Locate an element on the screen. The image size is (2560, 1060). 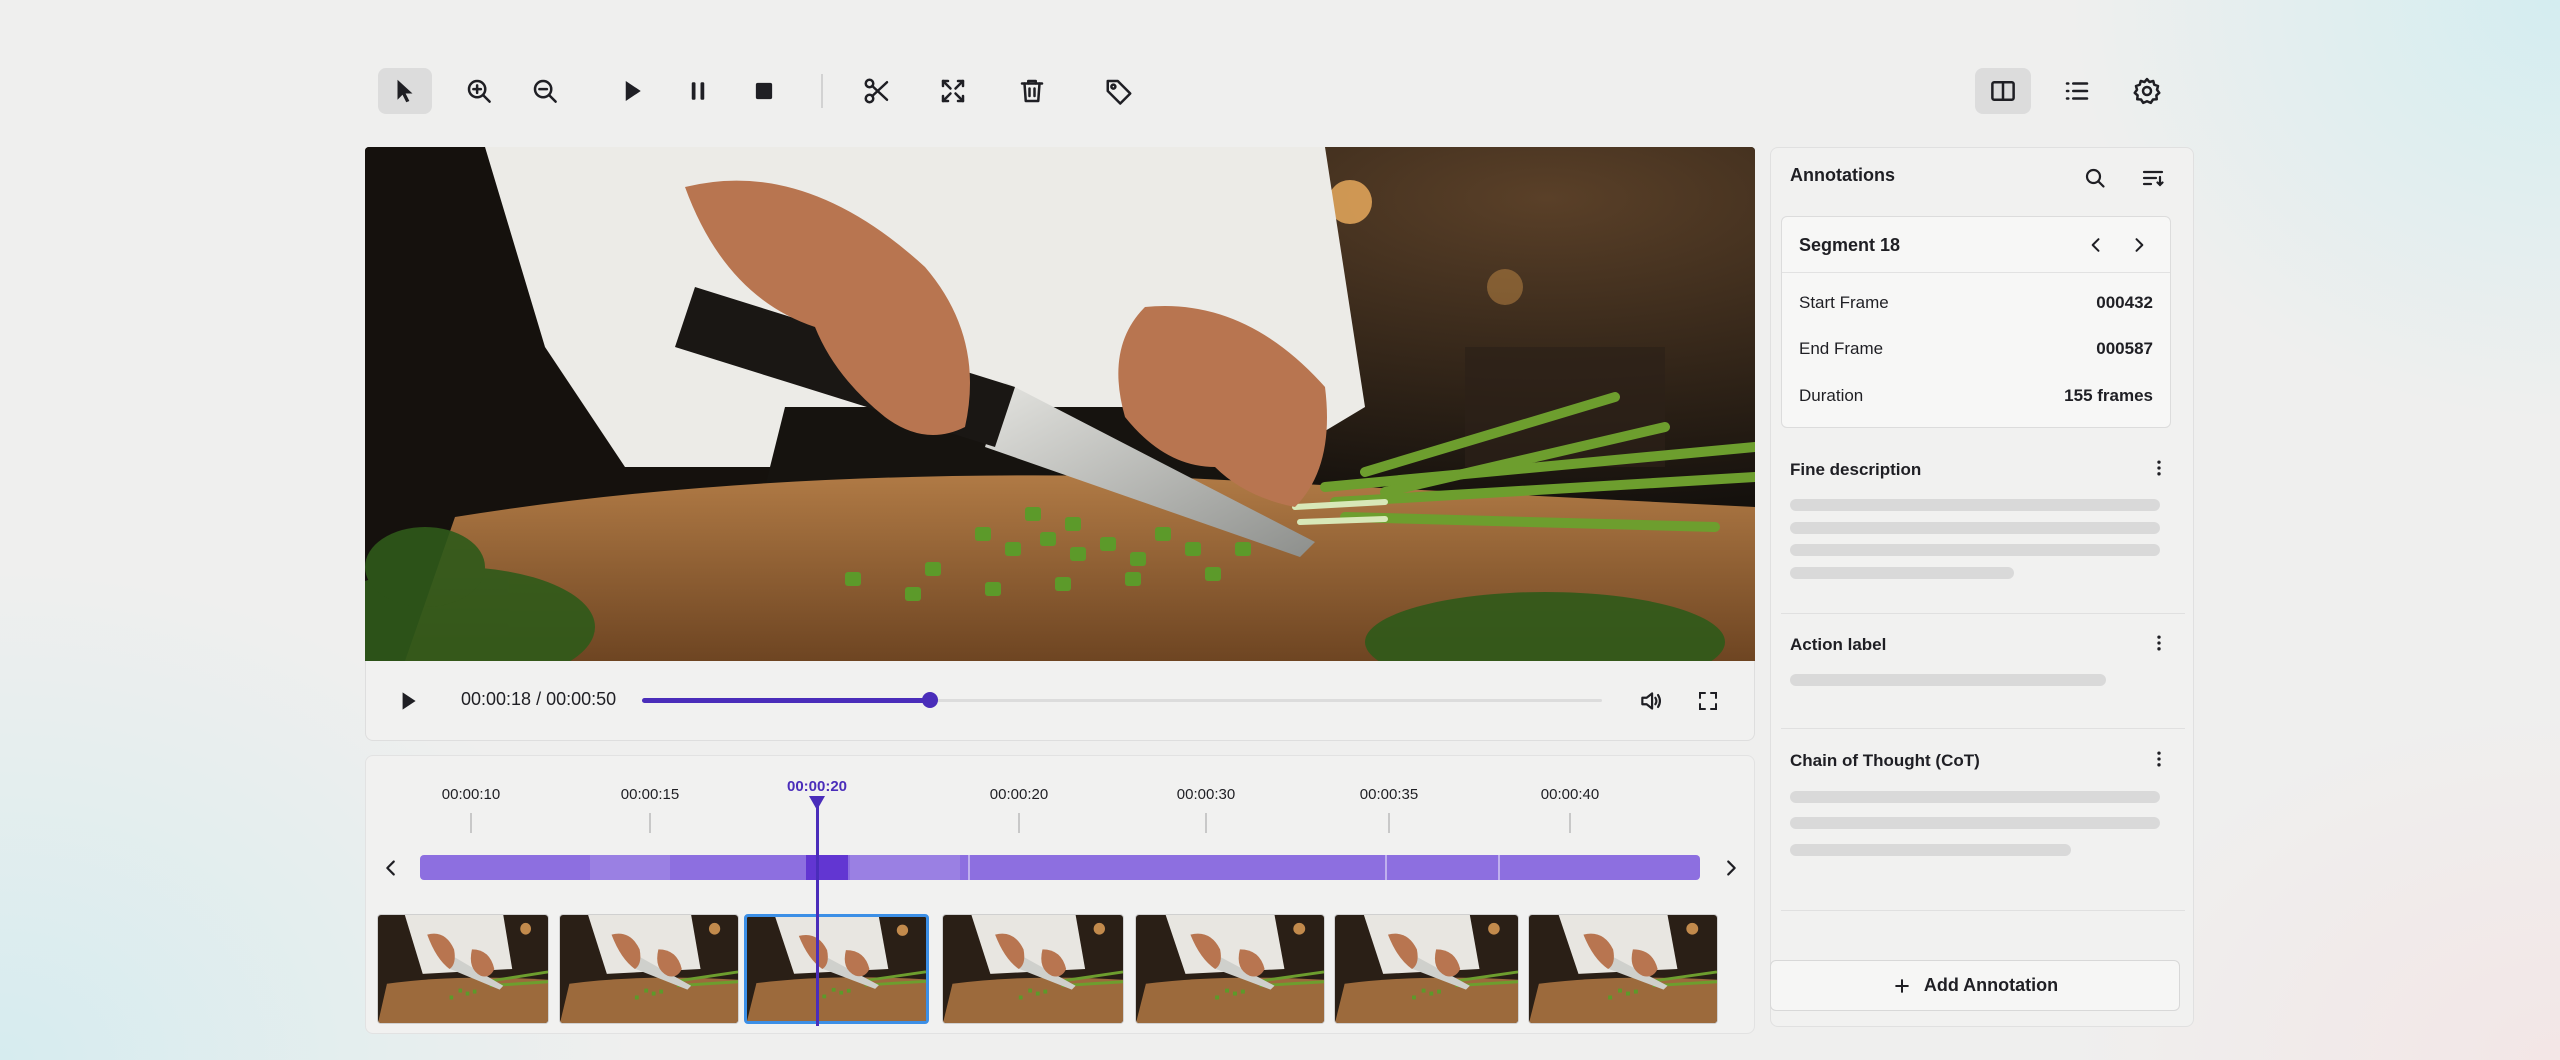
merge-tool is located at coordinates (953, 91).